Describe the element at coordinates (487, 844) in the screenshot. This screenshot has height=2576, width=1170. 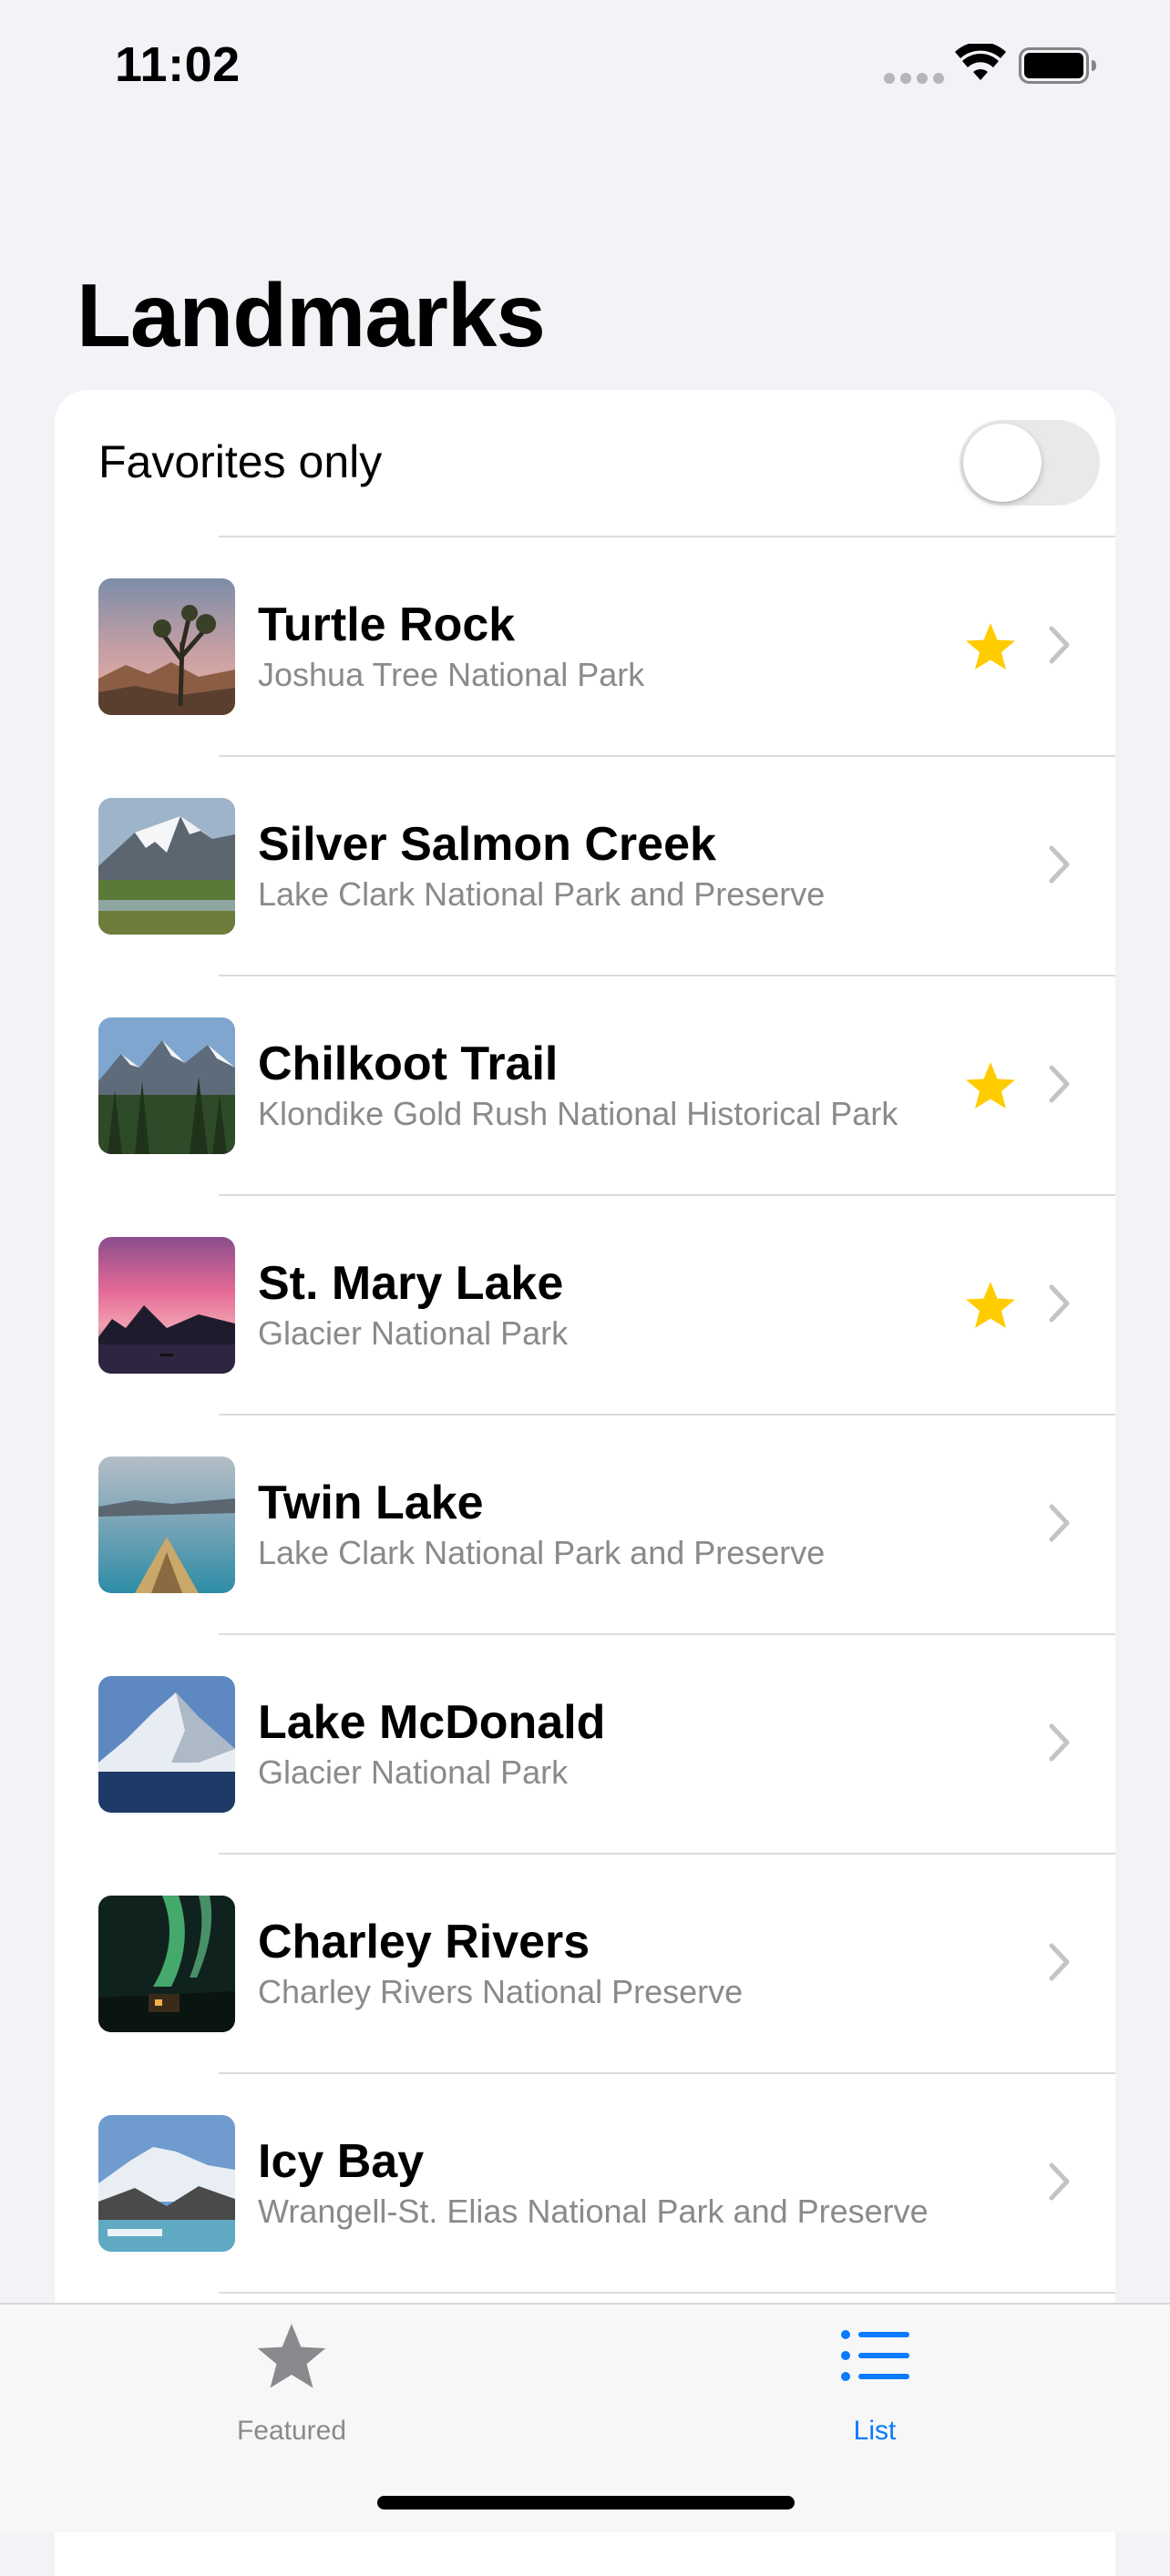
I see `landmark-name: Silver Salmon Creek` at that location.